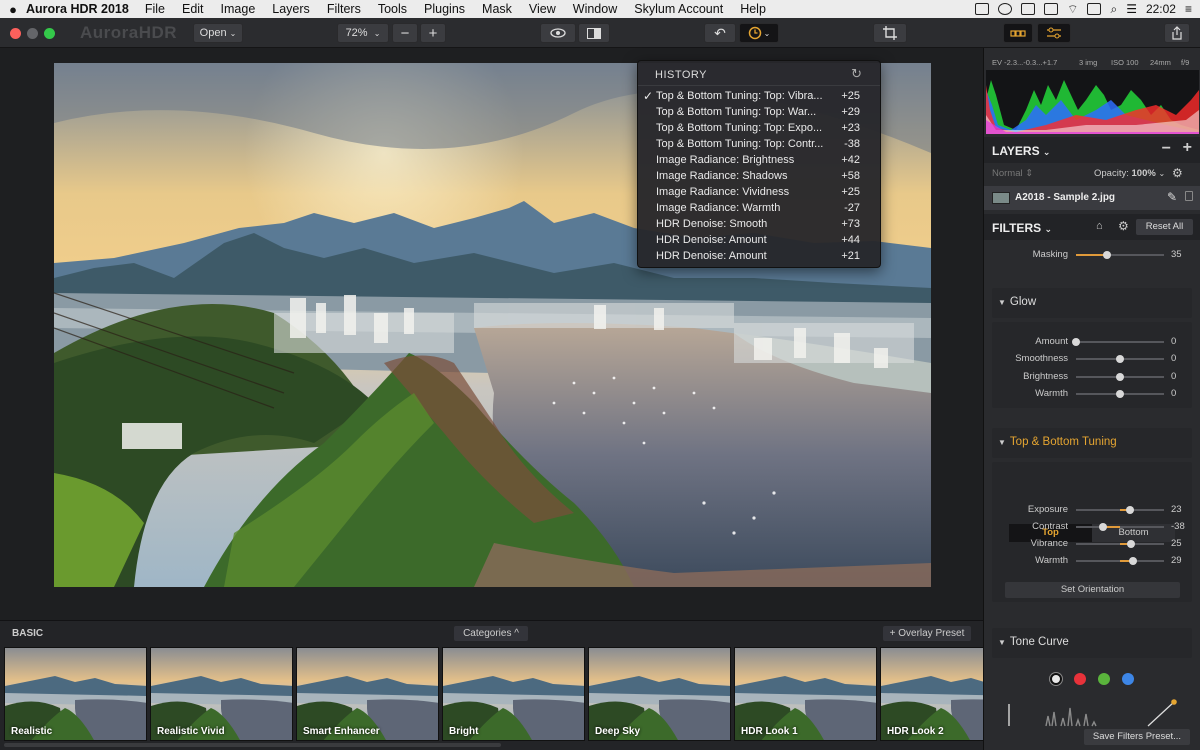  Describe the element at coordinates (1166, 149) in the screenshot. I see `remove-layer-button: −` at that location.